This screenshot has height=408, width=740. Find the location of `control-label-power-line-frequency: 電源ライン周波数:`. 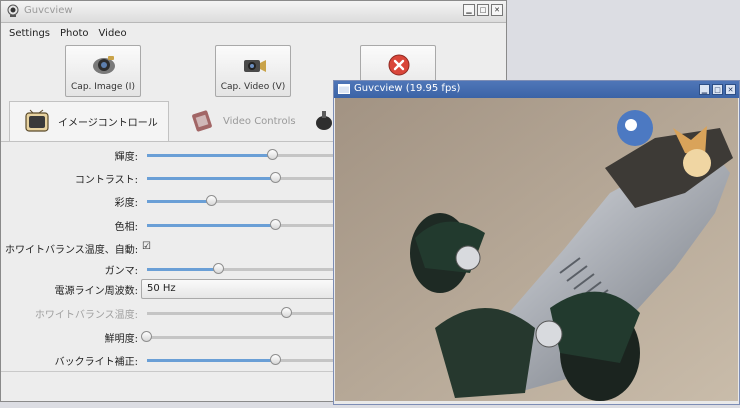

control-label-power-line-frequency: 電源ライン周波数: is located at coordinates (96, 291).